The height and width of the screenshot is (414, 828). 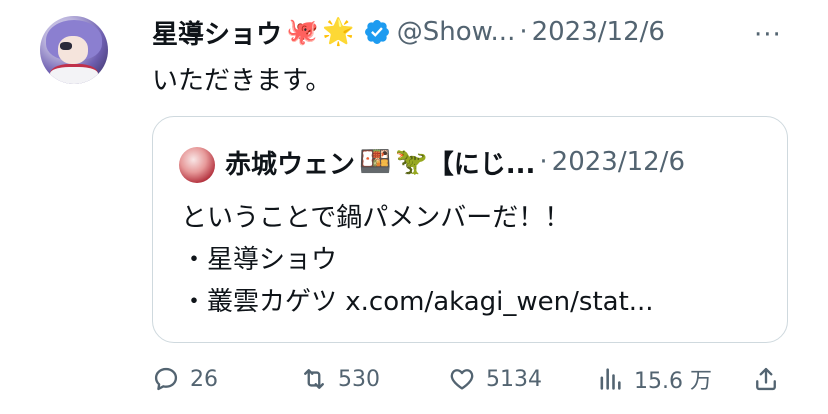 I want to click on star-emoji: 🌟, so click(x=338, y=32).